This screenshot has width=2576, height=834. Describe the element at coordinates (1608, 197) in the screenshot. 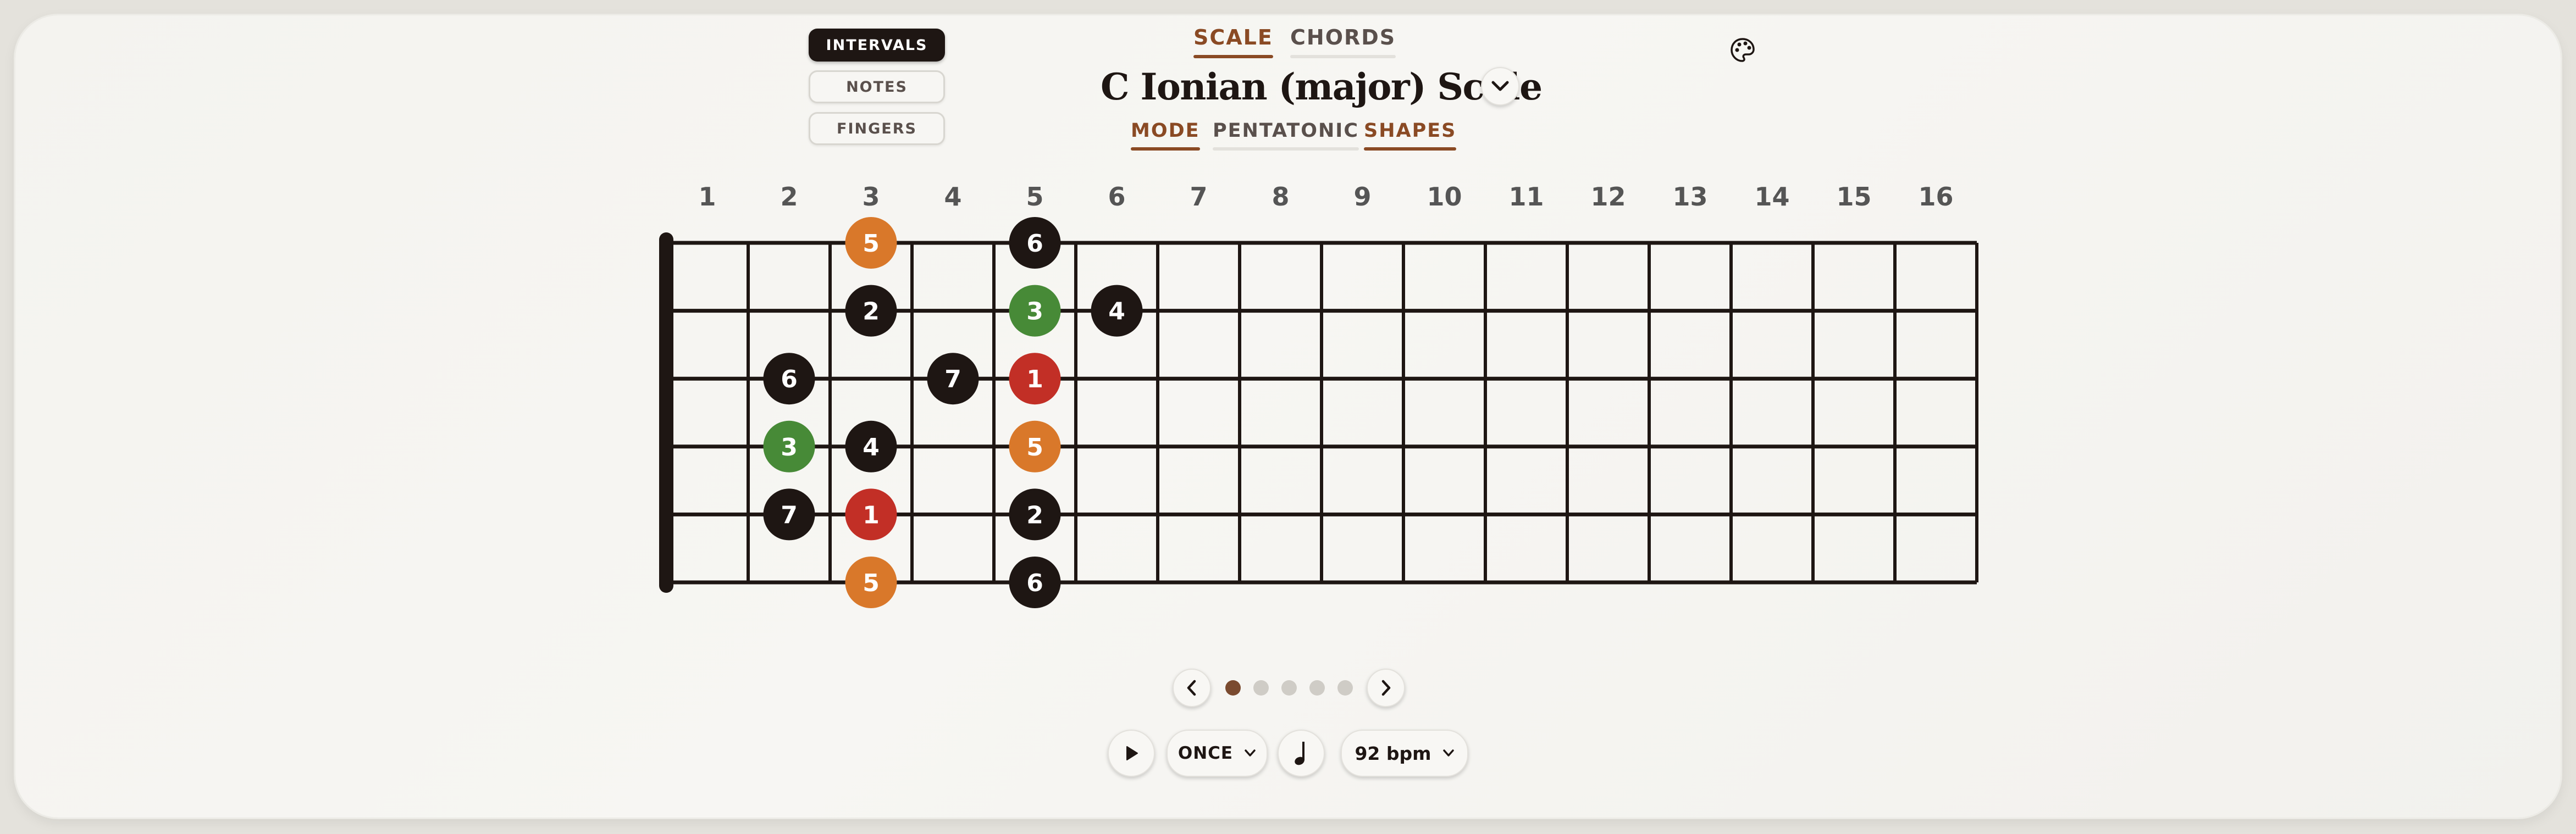

I see `fret-number: 12` at that location.